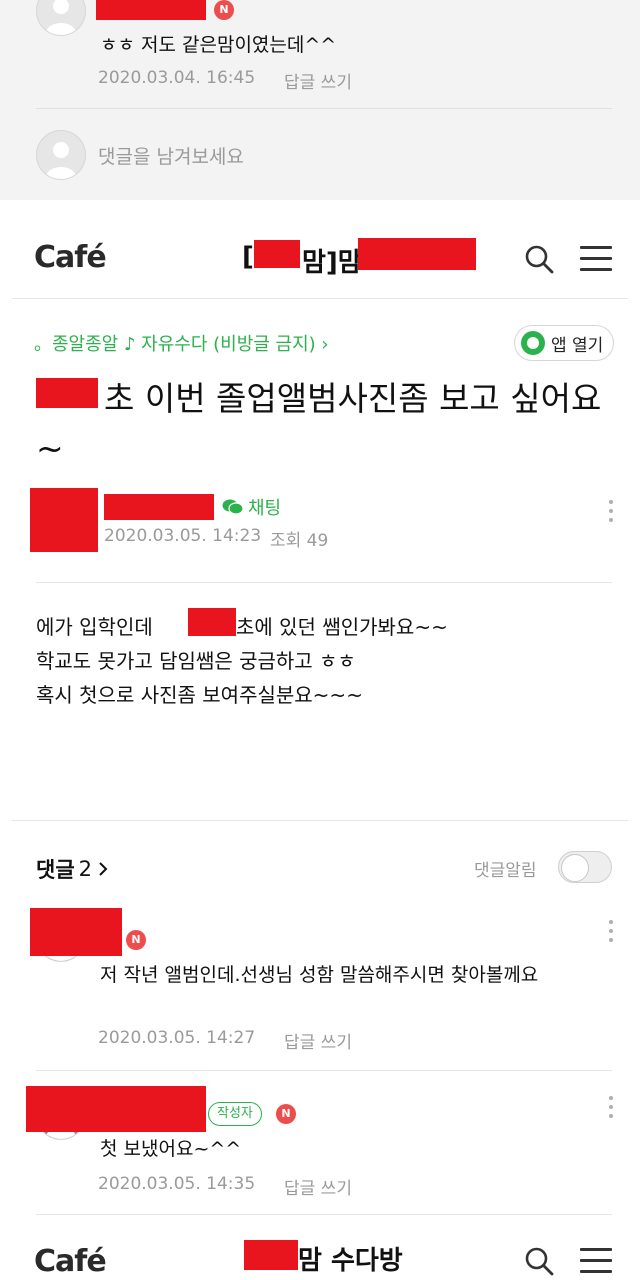 The height and width of the screenshot is (1280, 640). I want to click on comments-toggle: 댓글 2, so click(73, 869).